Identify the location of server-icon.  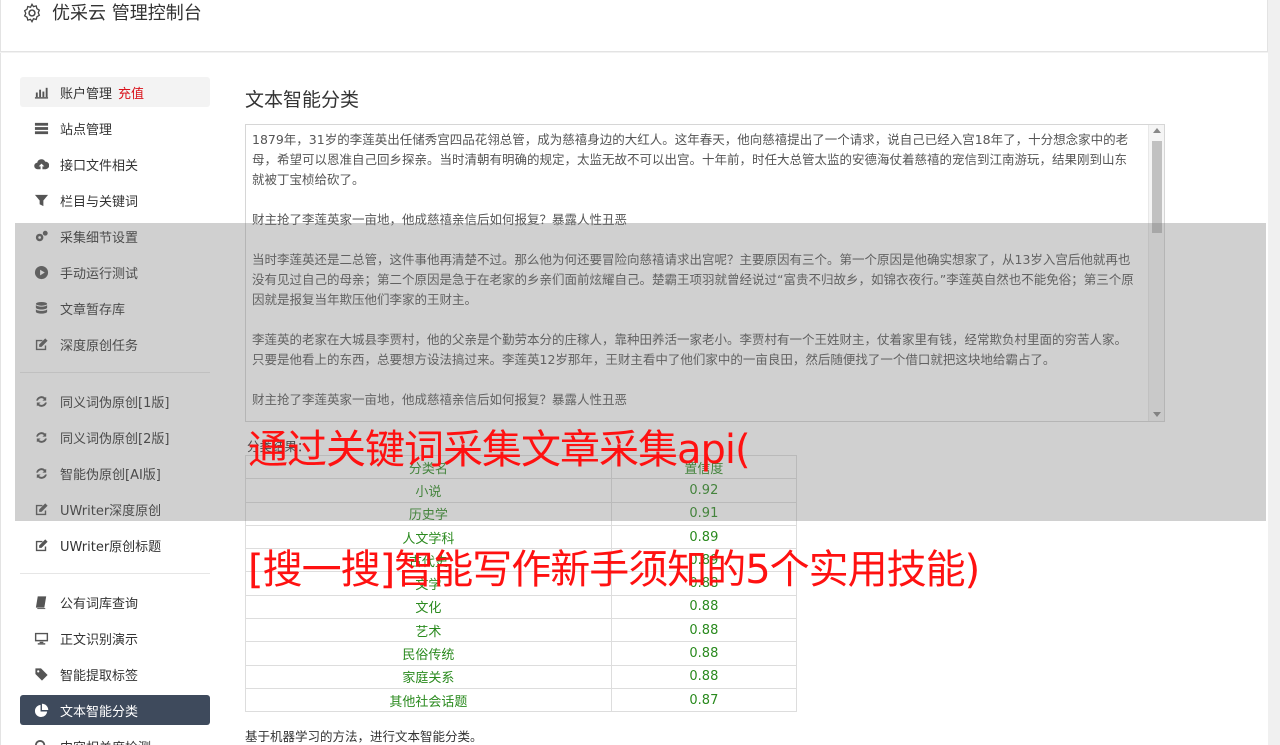
(41, 128).